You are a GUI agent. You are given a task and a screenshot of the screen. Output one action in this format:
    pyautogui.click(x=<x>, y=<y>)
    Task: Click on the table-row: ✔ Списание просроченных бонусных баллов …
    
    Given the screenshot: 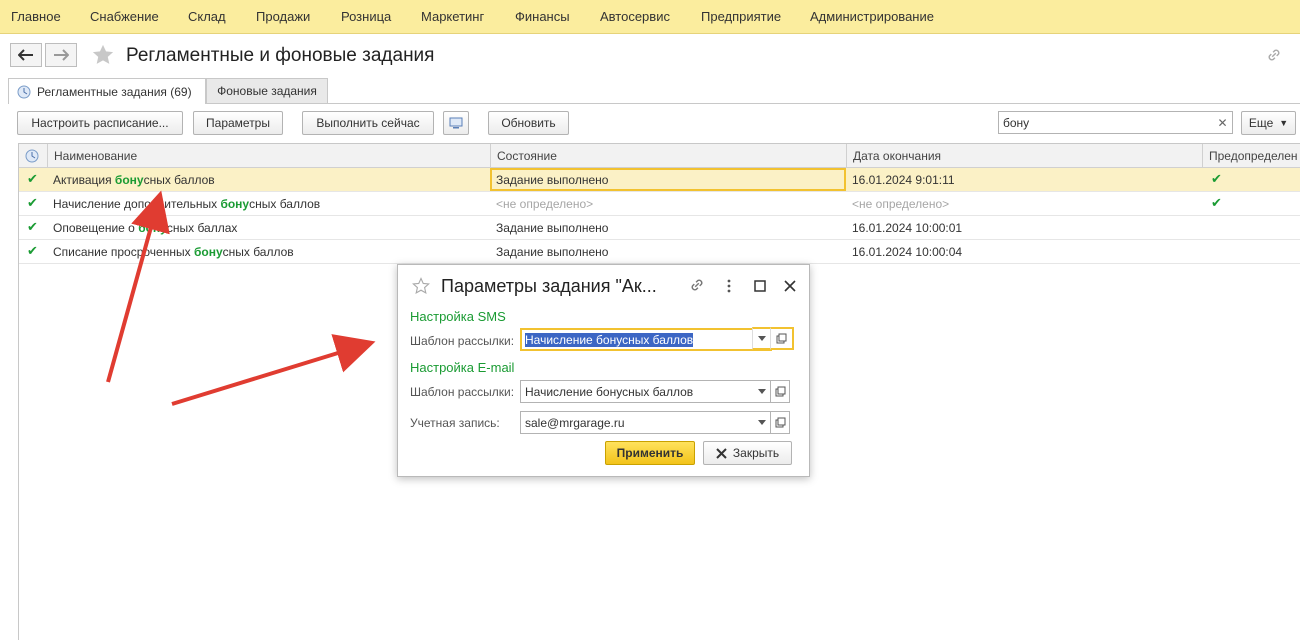 What is the action you would take?
    pyautogui.click(x=659, y=252)
    